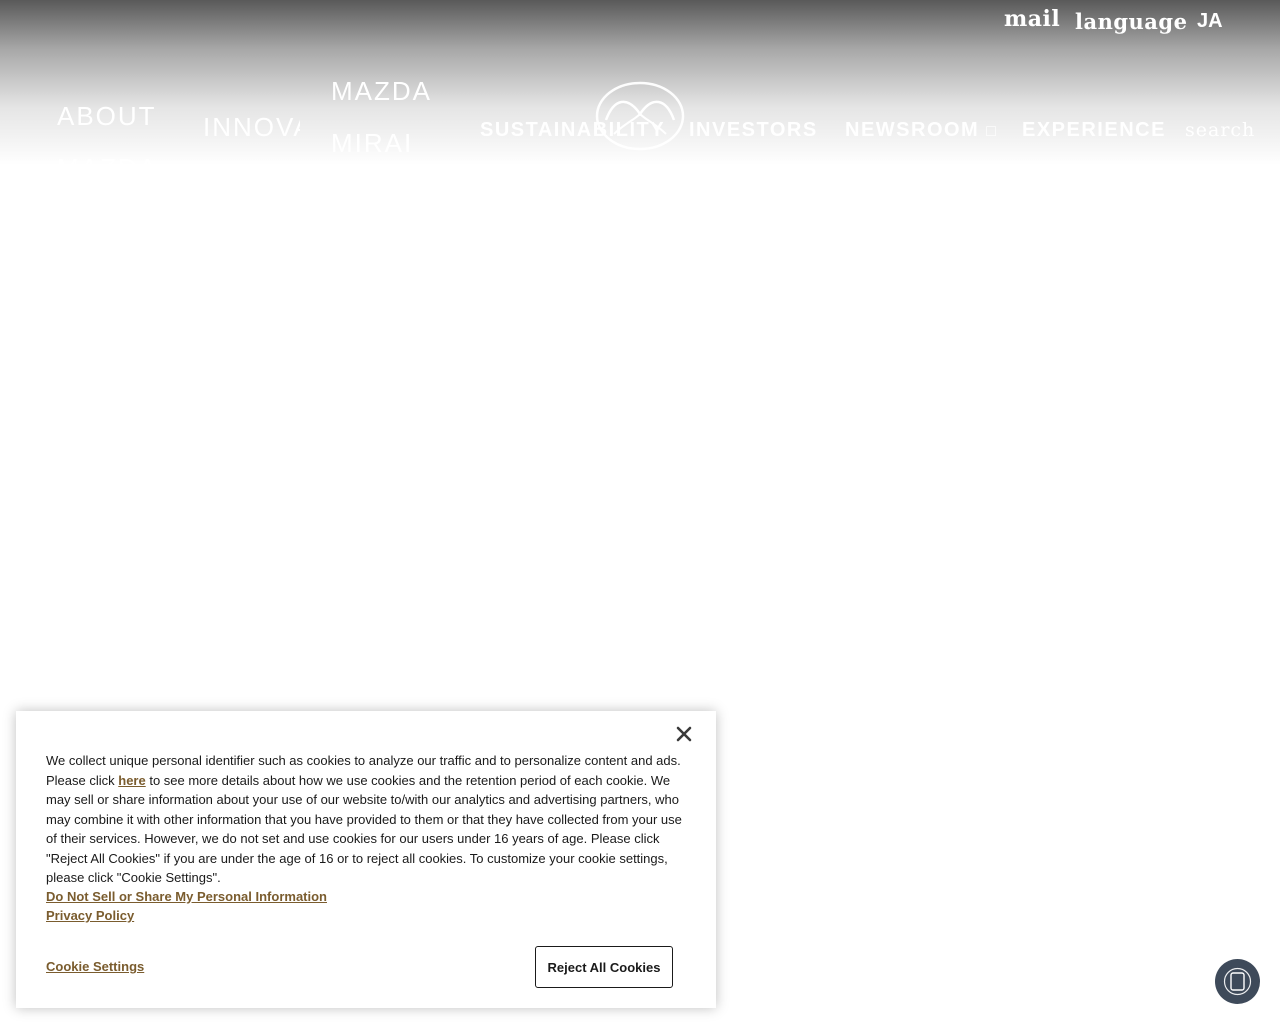 Image resolution: width=1280 pixels, height=1024 pixels. Describe the element at coordinates (1210, 21) in the screenshot. I see `japanese-language-link: JA` at that location.